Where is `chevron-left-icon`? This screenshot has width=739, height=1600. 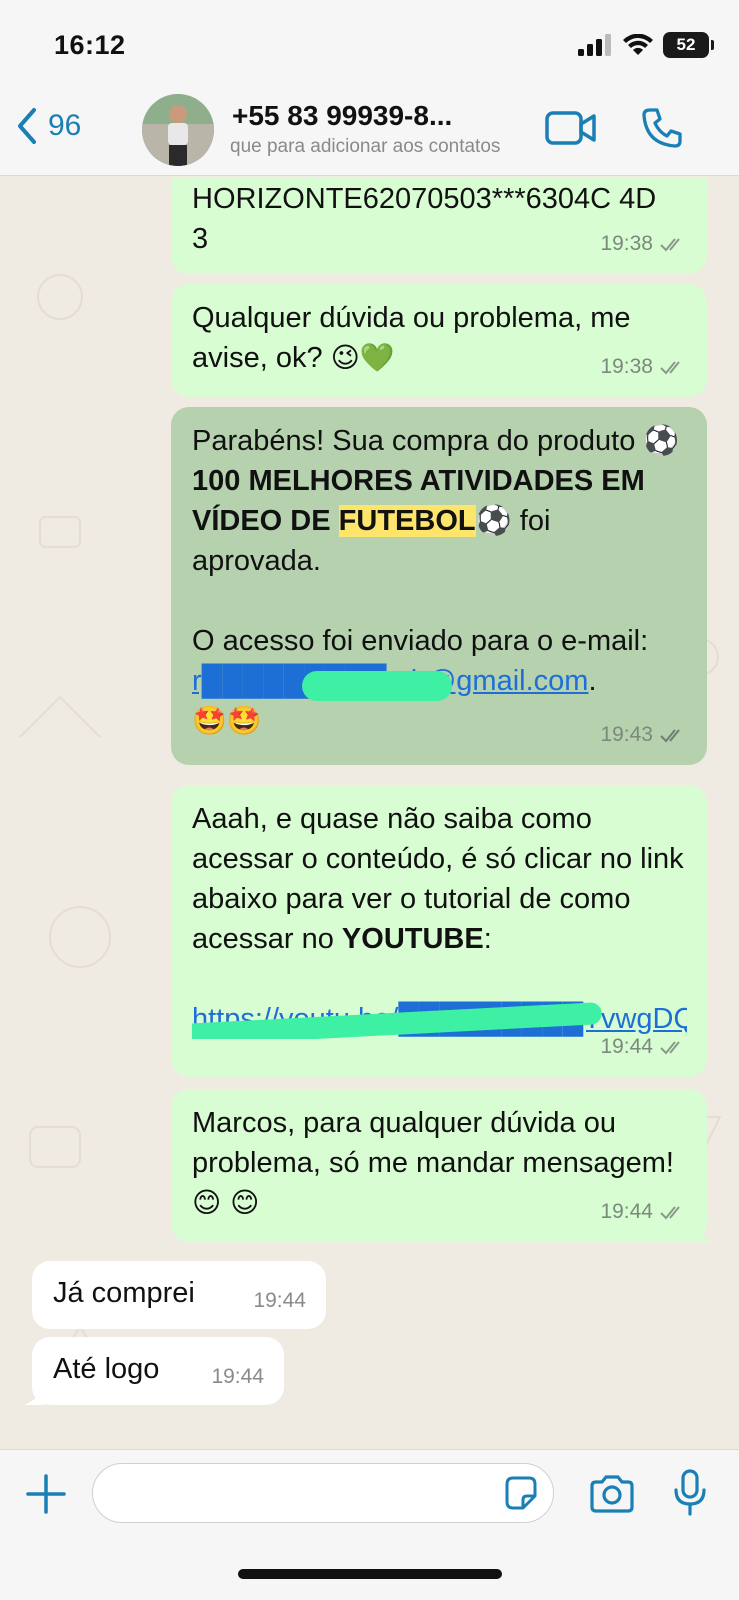 chevron-left-icon is located at coordinates (27, 126).